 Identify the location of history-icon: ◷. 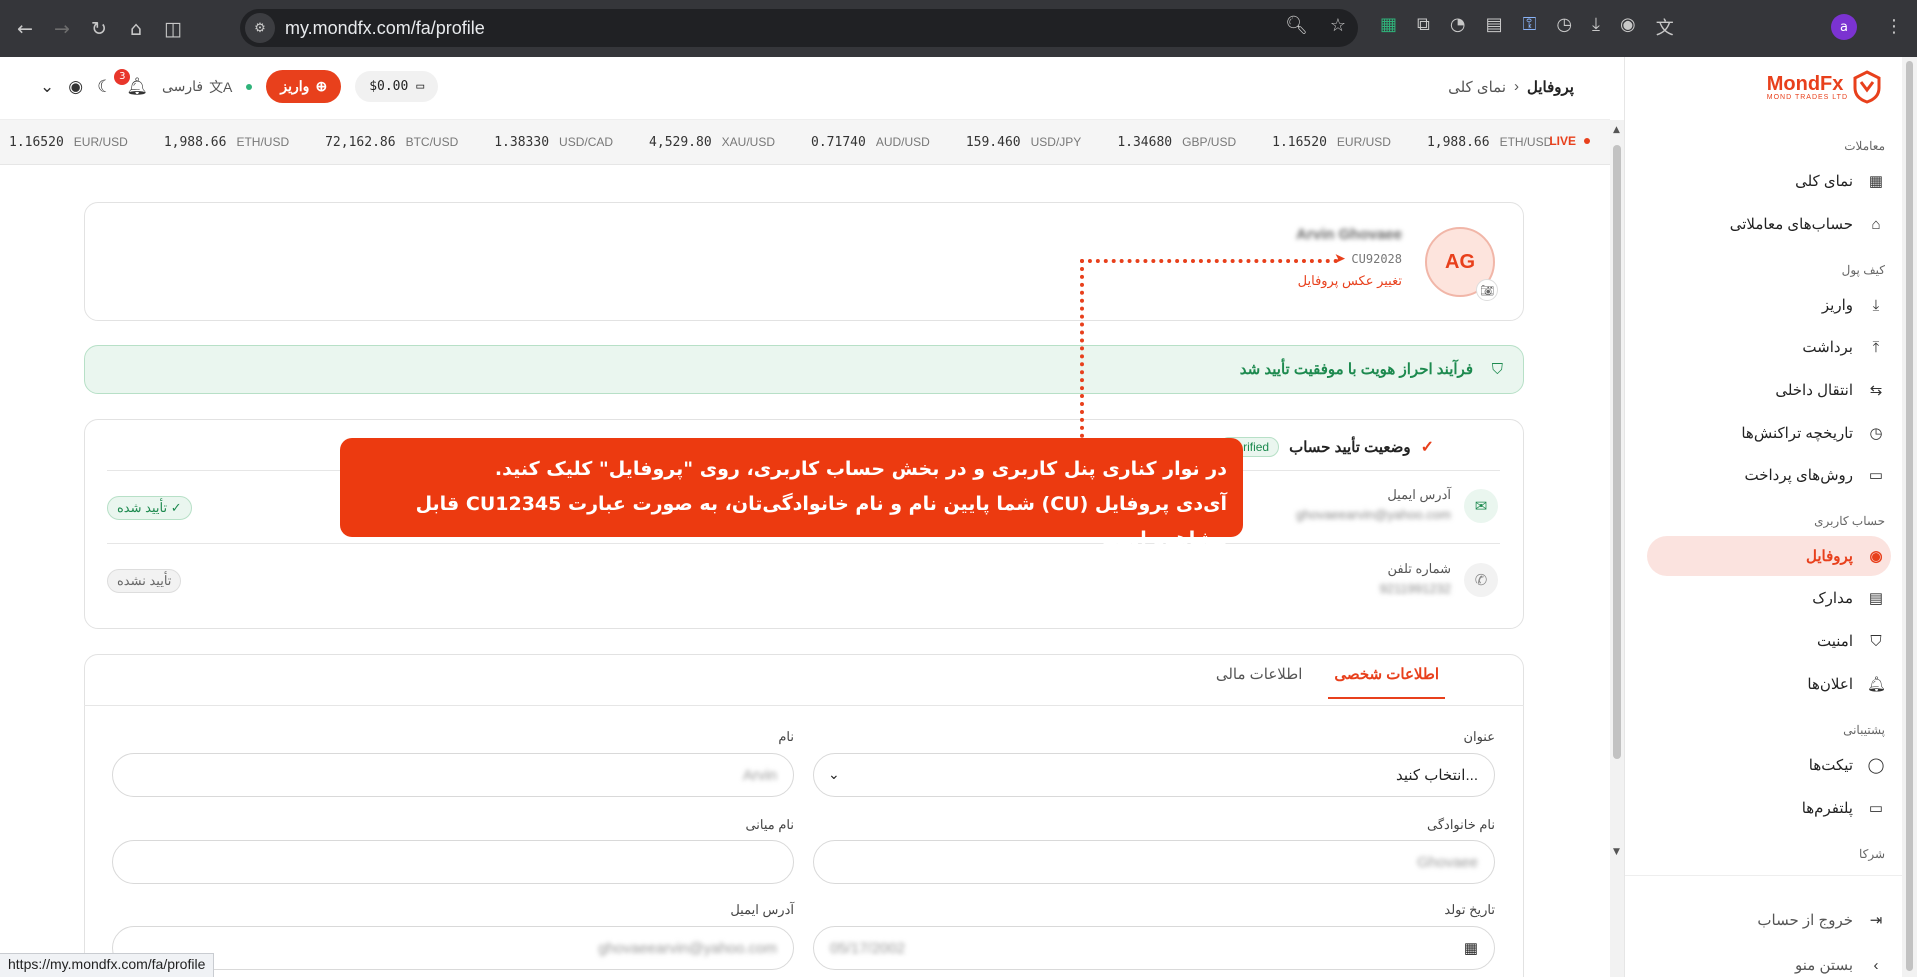
(1564, 27).